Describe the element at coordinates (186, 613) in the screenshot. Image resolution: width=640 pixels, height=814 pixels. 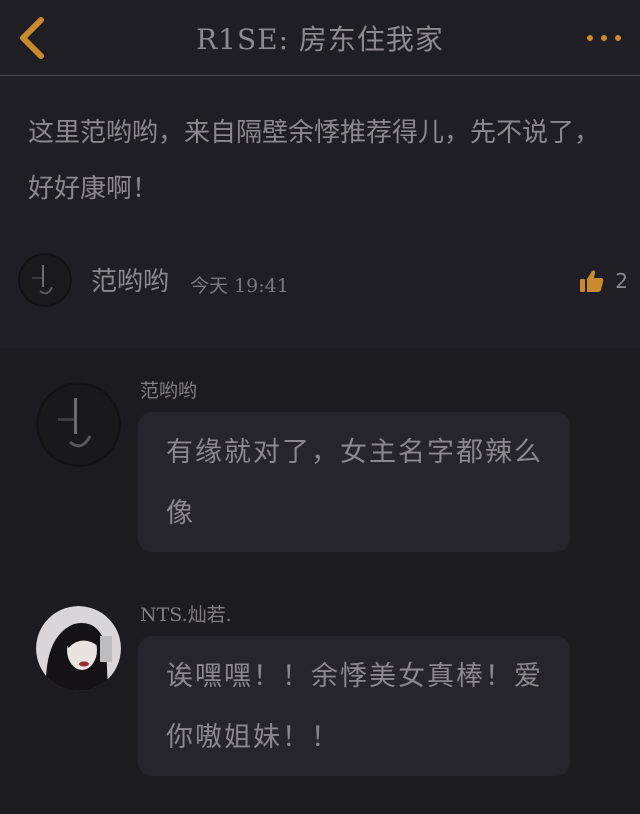
I see `comment-author: NTS.灿若.` at that location.